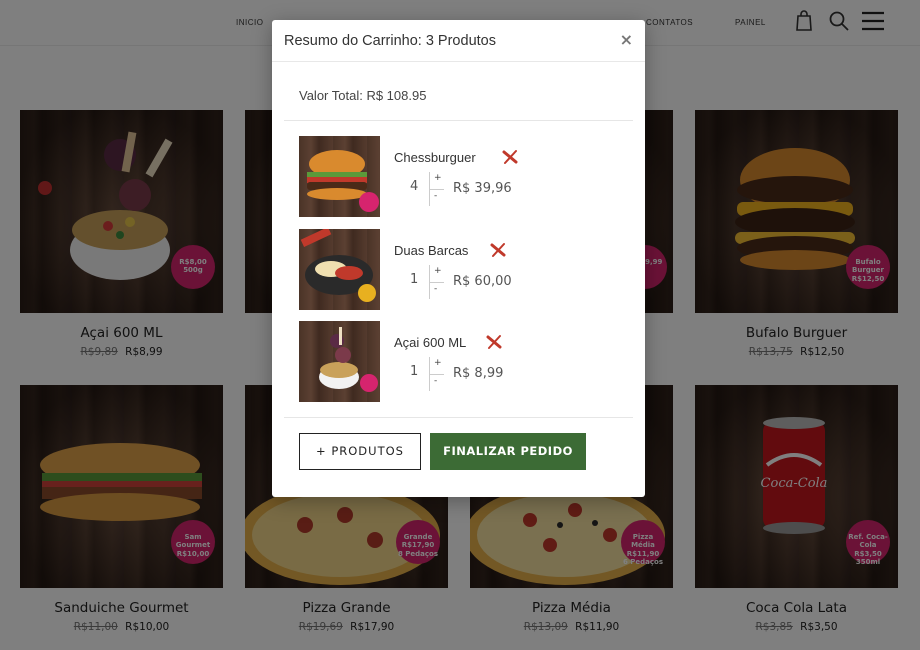  I want to click on cart-item: Açai 600 ML 1 + - R$ 8,99, so click(459, 362).